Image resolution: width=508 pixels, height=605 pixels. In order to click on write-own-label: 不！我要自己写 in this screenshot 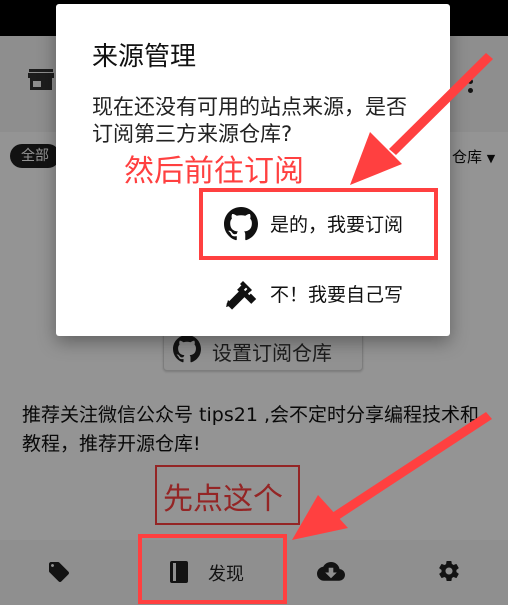, I will do `click(336, 293)`.